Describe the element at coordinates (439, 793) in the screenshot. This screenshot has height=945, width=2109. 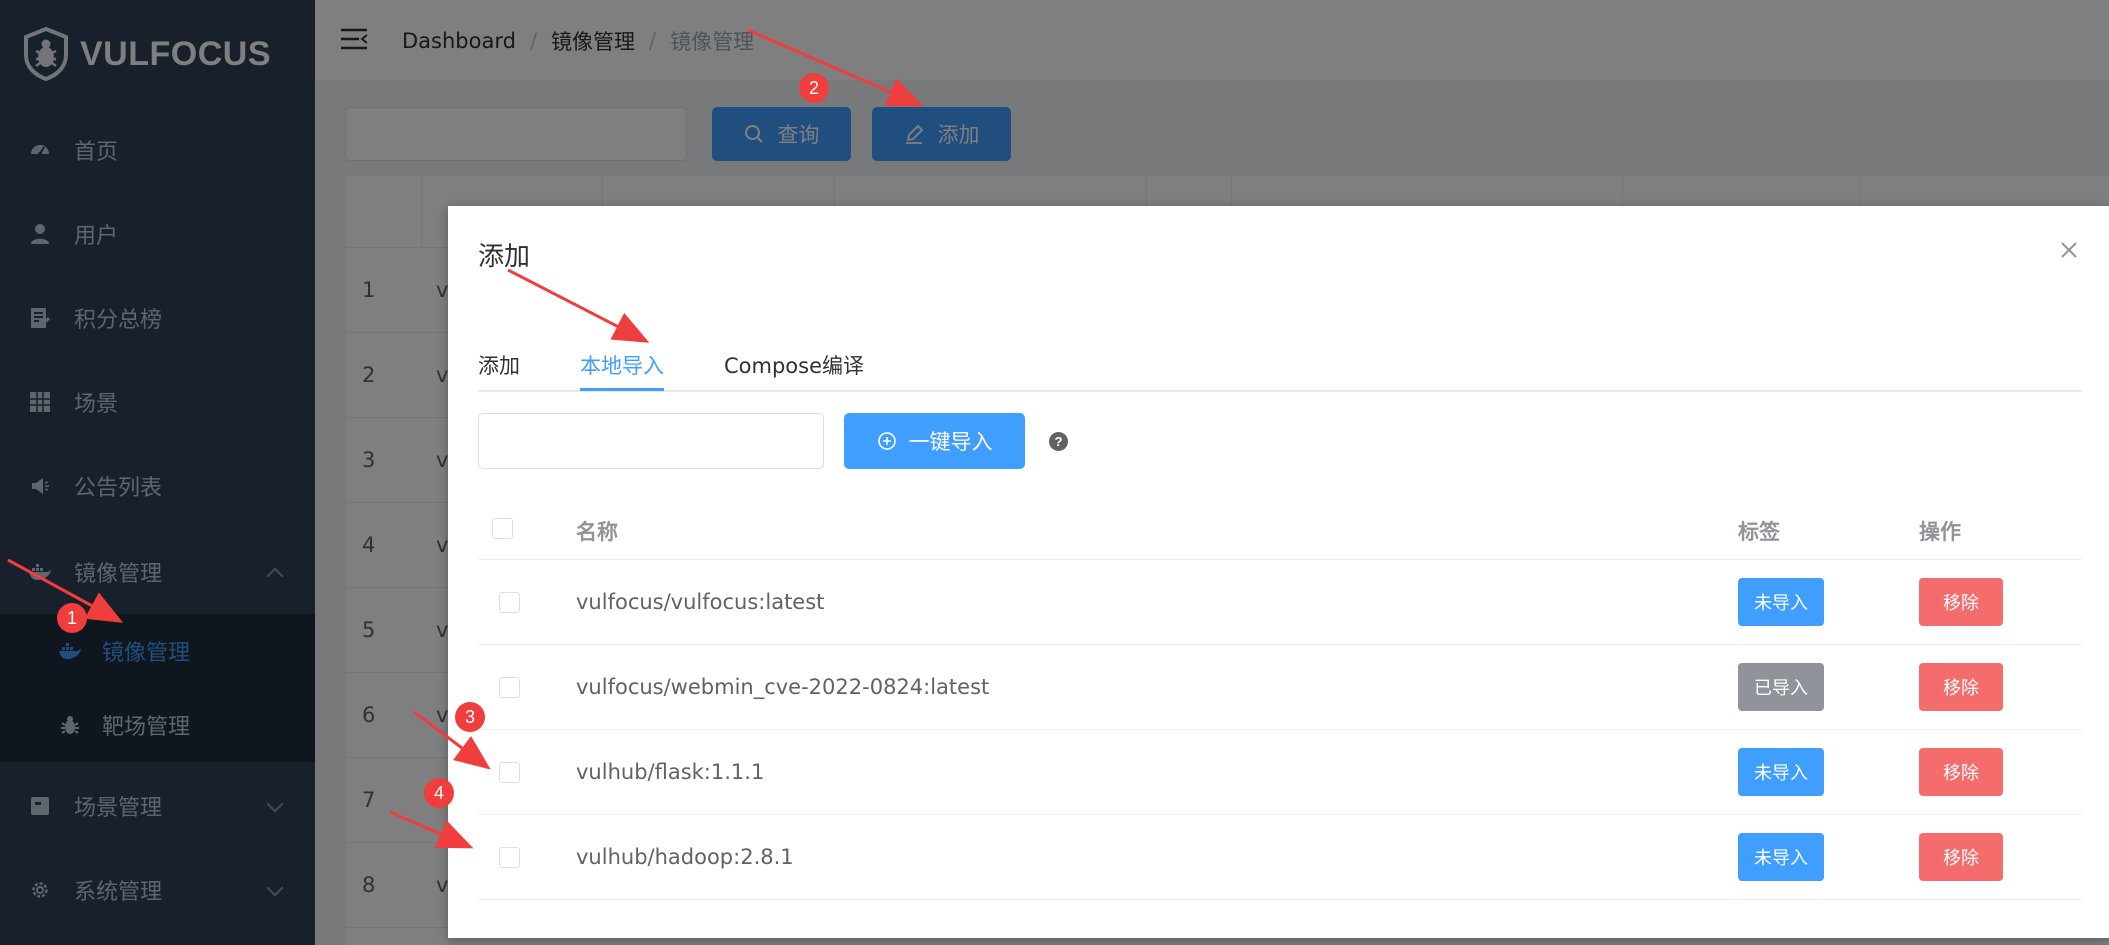
I see `annotation-badge: 4` at that location.